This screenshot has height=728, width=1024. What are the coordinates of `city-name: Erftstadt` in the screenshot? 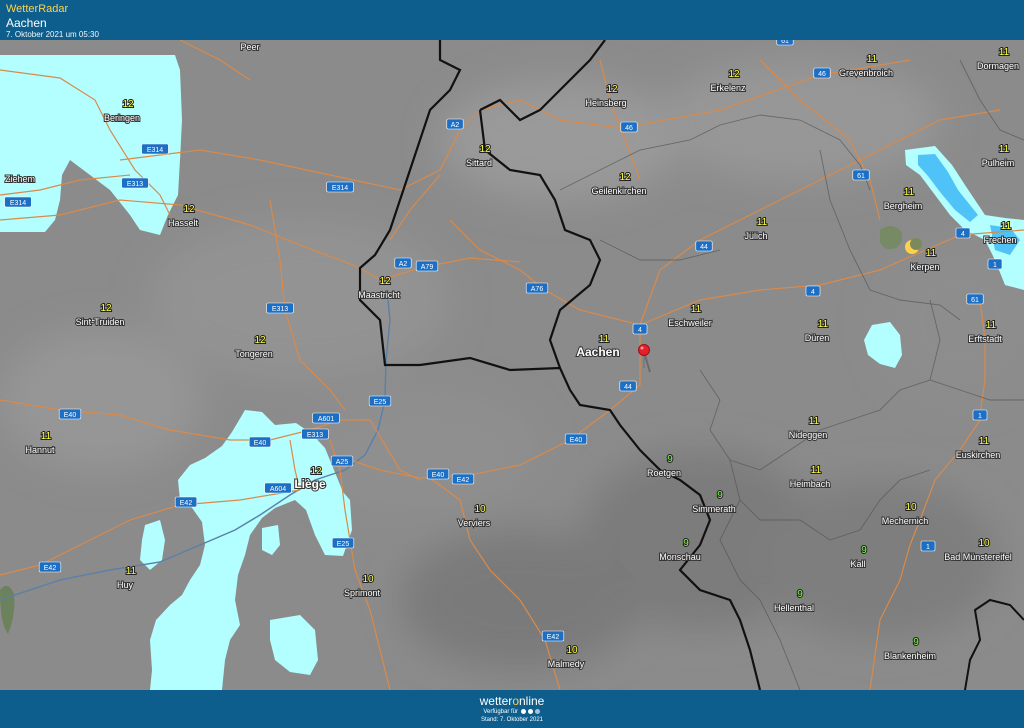 It's located at (985, 339).